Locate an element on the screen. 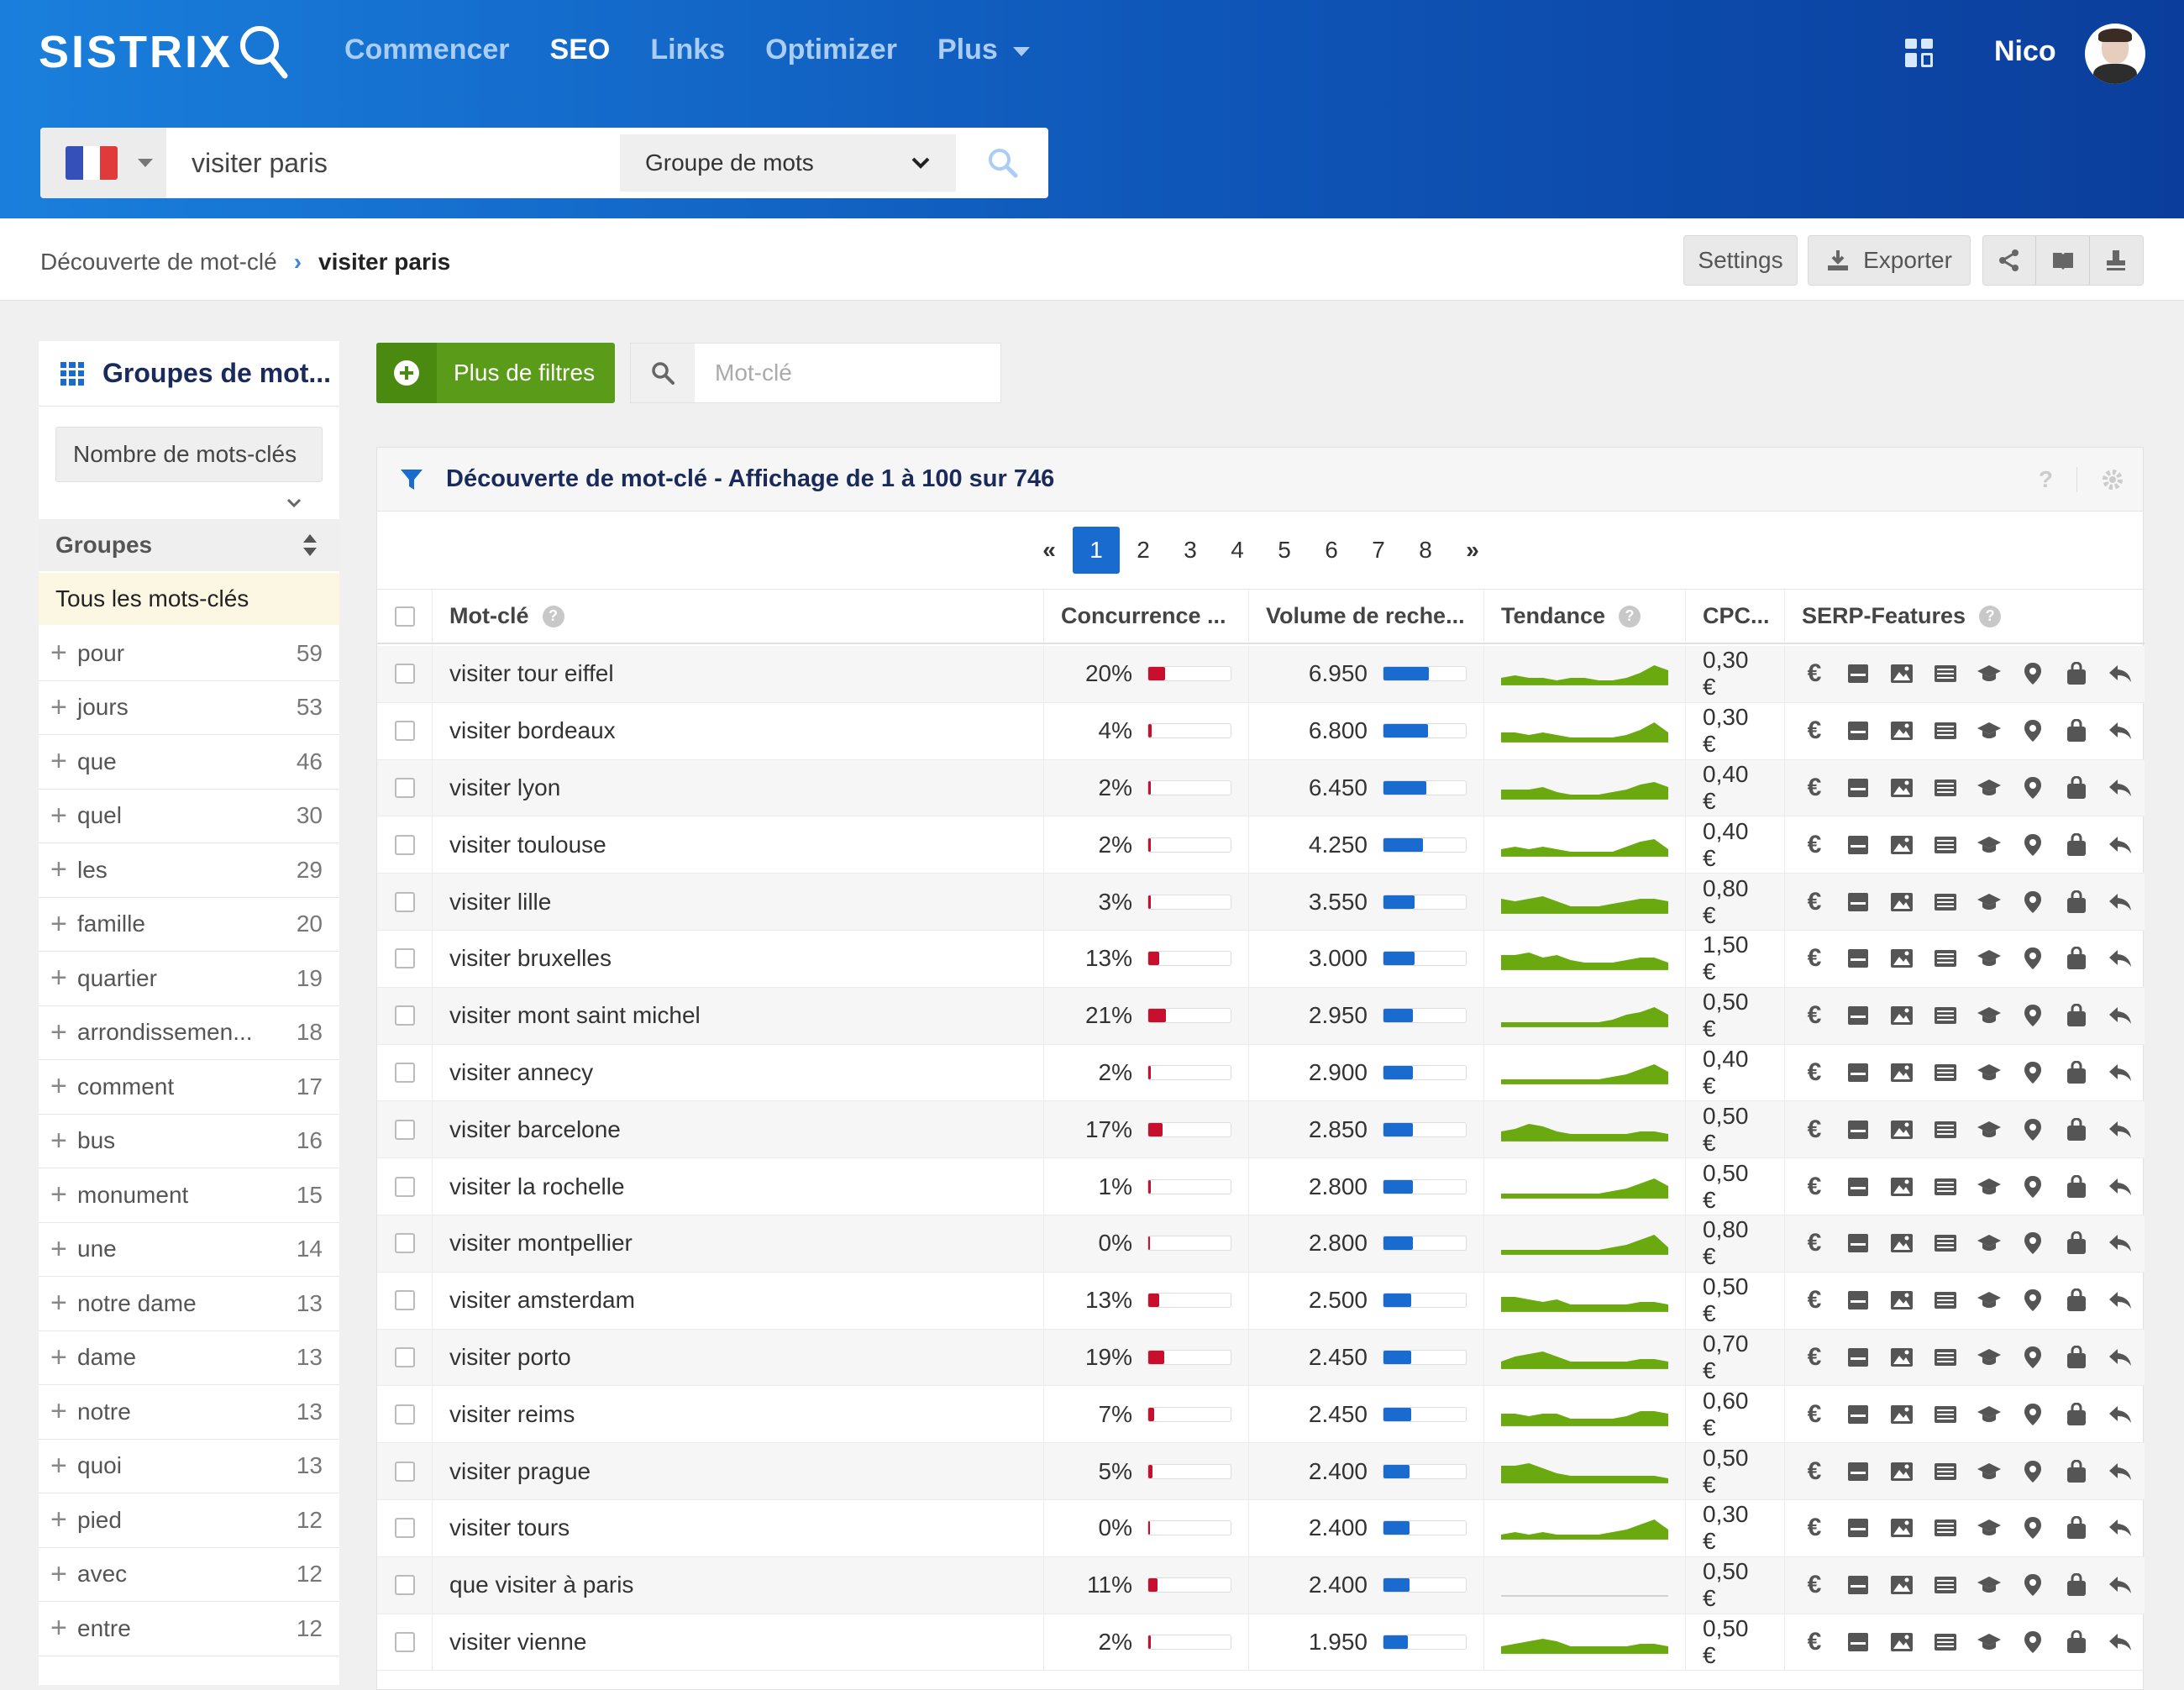  keyword-link: visiter vienne is located at coordinates (517, 1642).